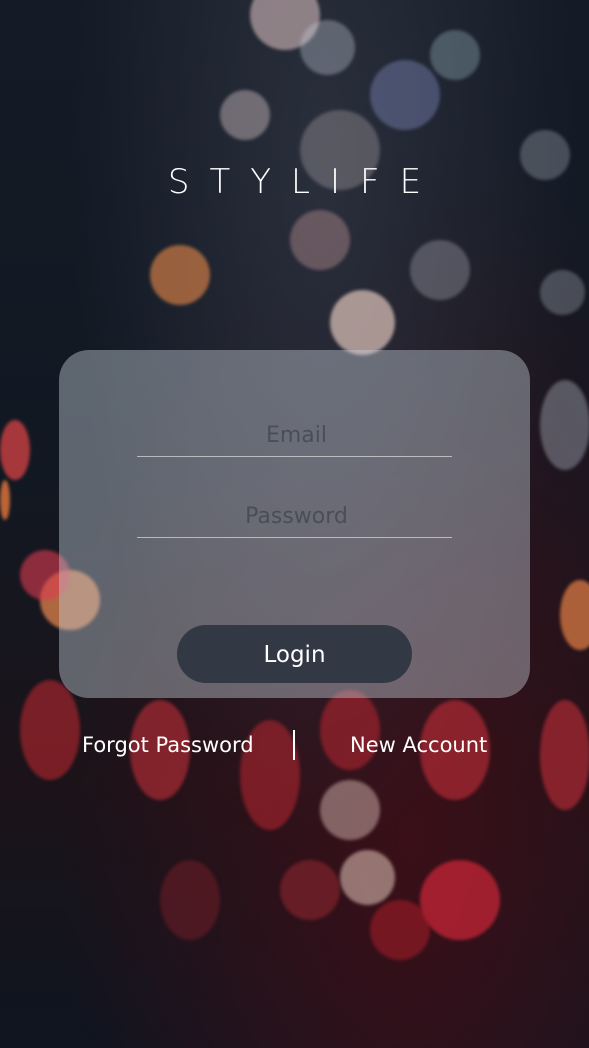 The width and height of the screenshot is (589, 1048). Describe the element at coordinates (304, 182) in the screenshot. I see `app-logo: STYLIFE` at that location.